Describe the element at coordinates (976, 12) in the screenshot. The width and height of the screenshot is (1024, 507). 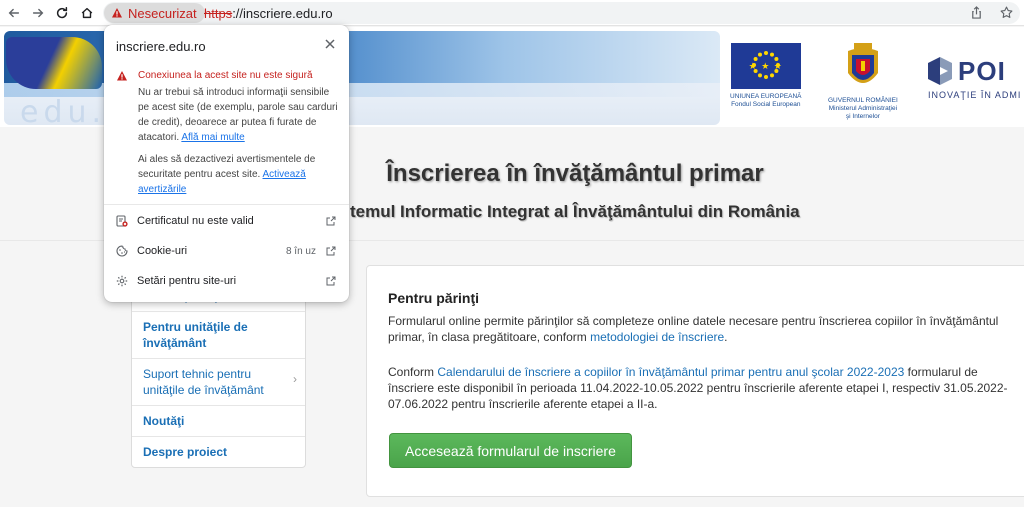
I see `share-icon` at that location.